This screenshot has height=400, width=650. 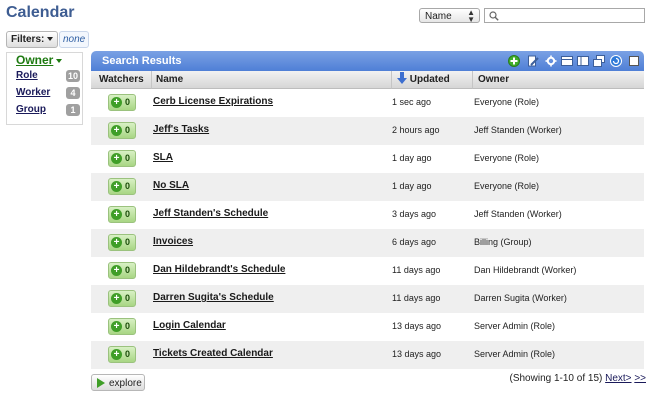 I want to click on sort-select-value: Name, so click(x=438, y=16).